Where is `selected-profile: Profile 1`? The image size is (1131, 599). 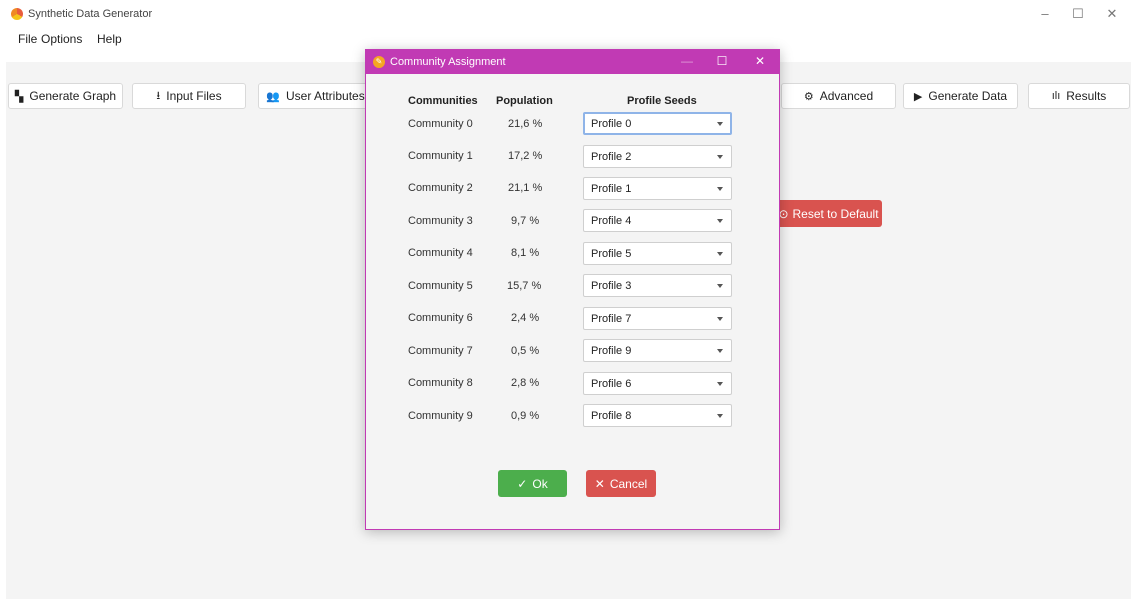
selected-profile: Profile 1 is located at coordinates (611, 189).